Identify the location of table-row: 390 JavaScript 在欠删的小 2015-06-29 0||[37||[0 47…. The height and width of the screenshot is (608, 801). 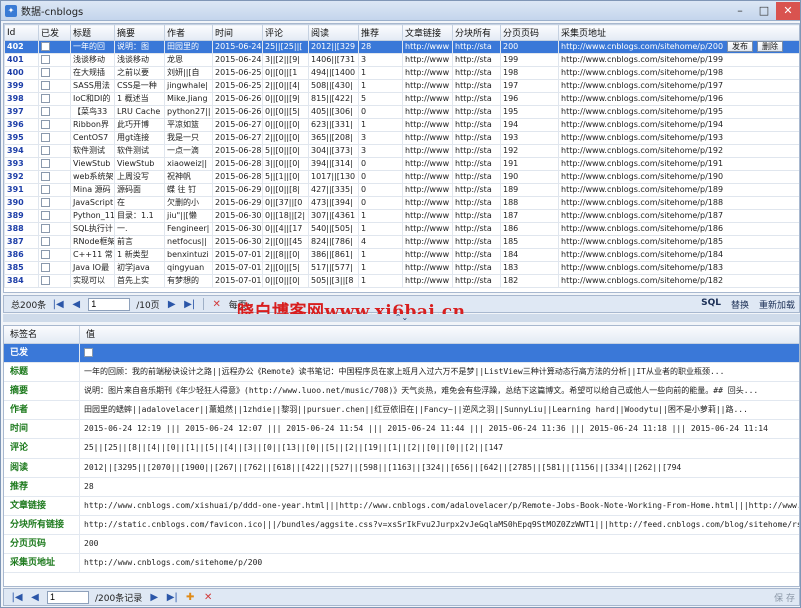
(401, 203).